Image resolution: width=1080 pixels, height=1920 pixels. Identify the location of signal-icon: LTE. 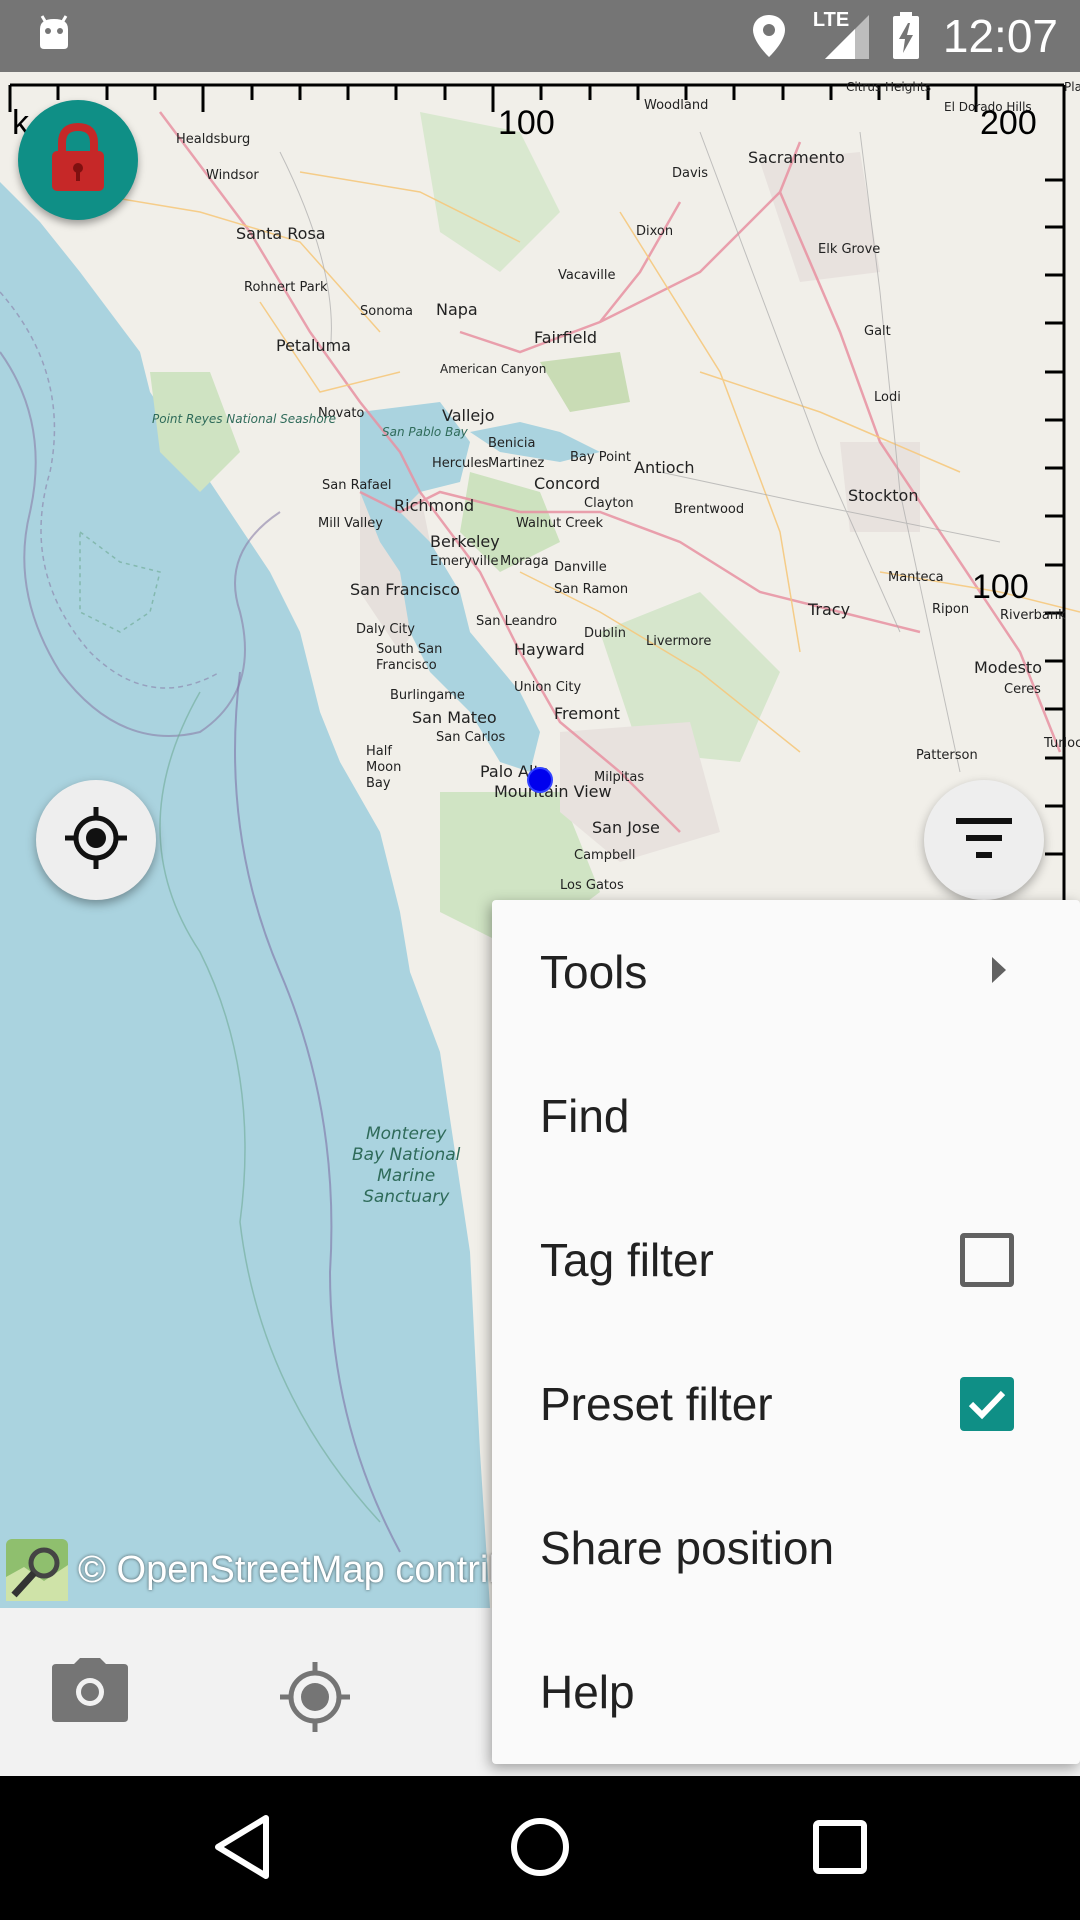
(841, 35).